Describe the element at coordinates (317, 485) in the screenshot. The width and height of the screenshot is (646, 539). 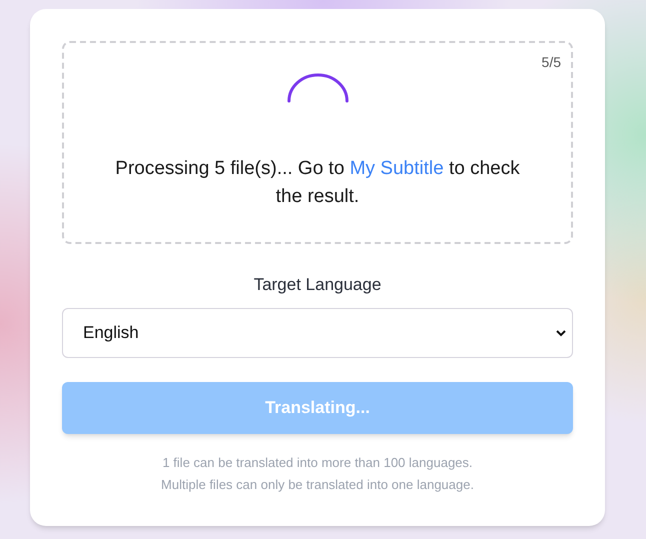
I see `help-note: Multiple files can only be translated into one language.` at that location.